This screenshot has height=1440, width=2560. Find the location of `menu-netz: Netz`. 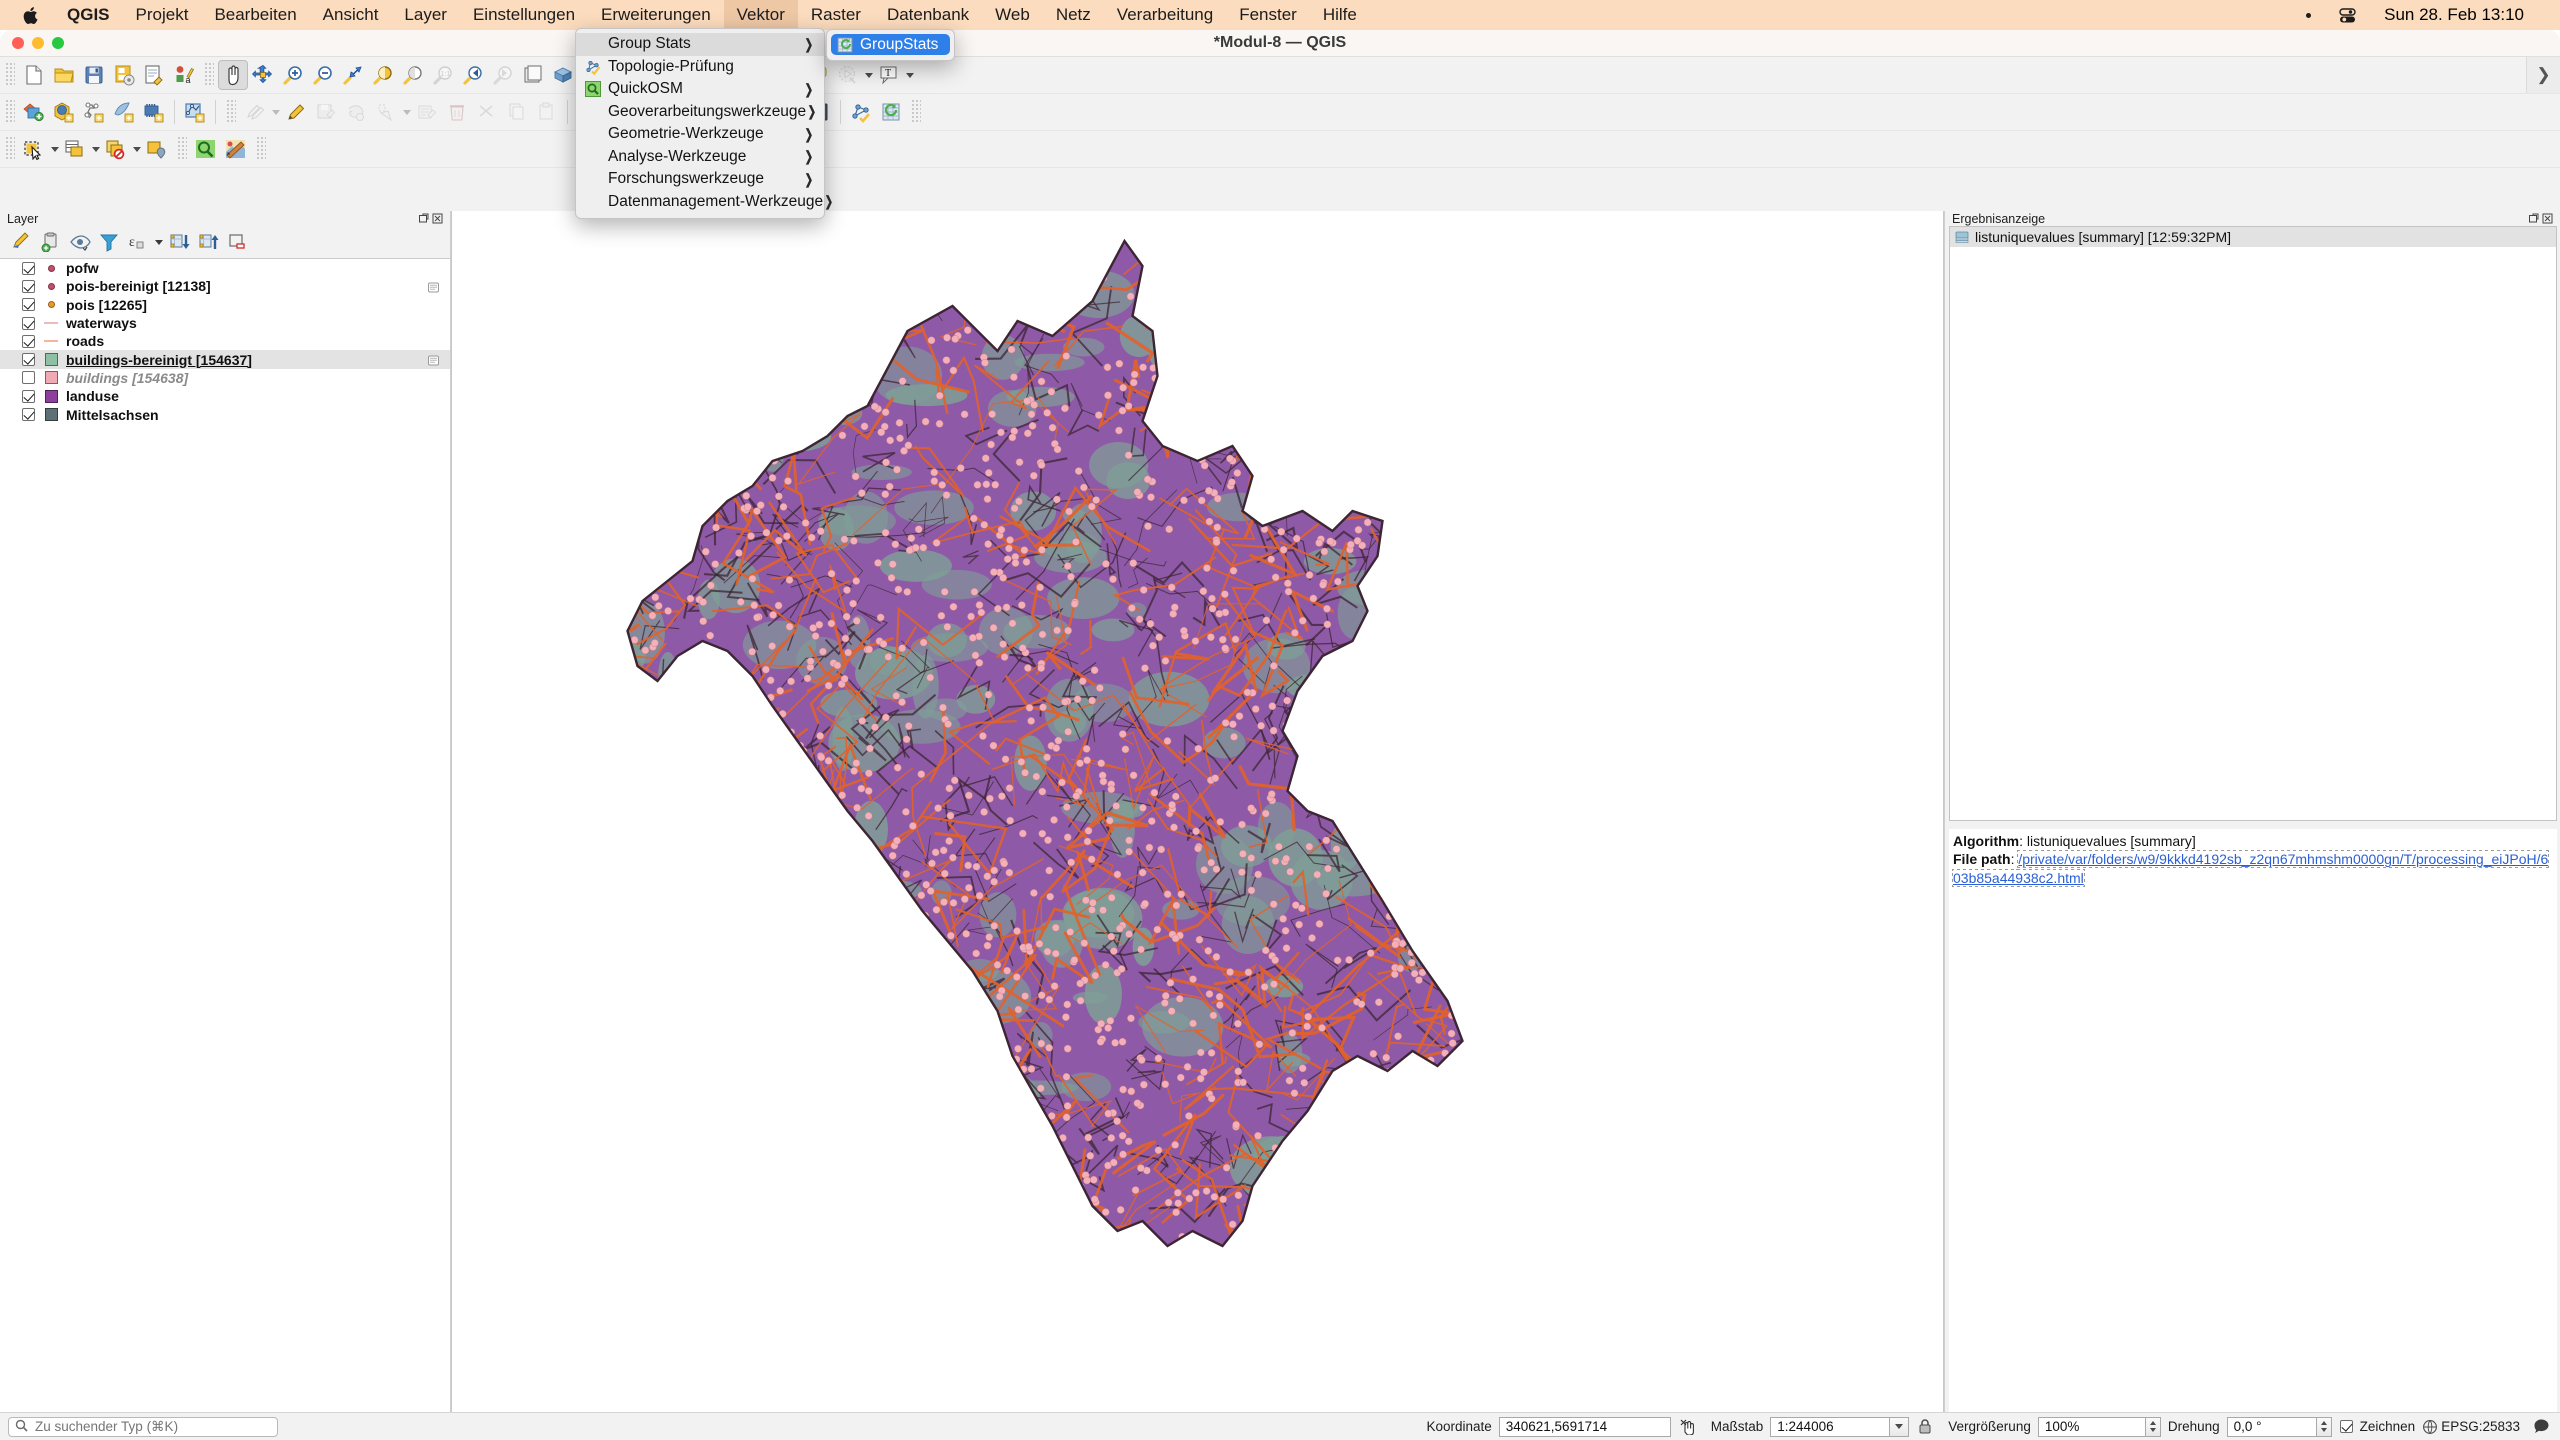

menu-netz: Netz is located at coordinates (1073, 15).